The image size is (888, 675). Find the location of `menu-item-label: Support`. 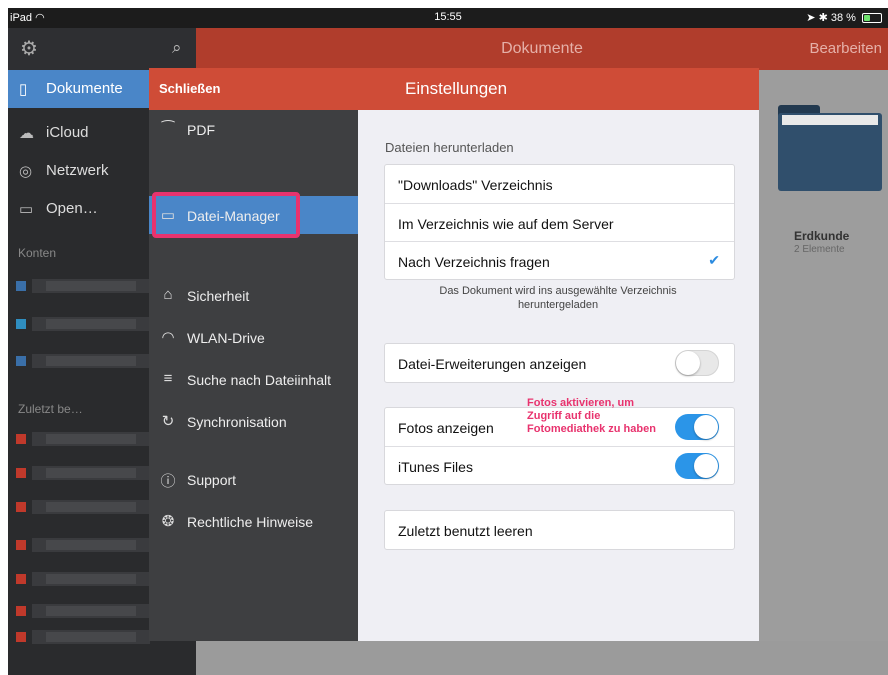

menu-item-label: Support is located at coordinates (212, 480).